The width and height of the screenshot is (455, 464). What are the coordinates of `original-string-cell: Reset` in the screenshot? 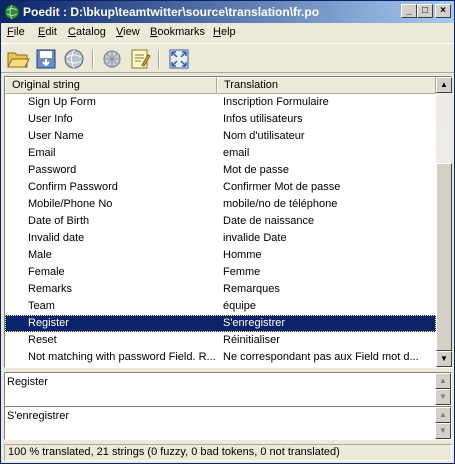 It's located at (42, 340).